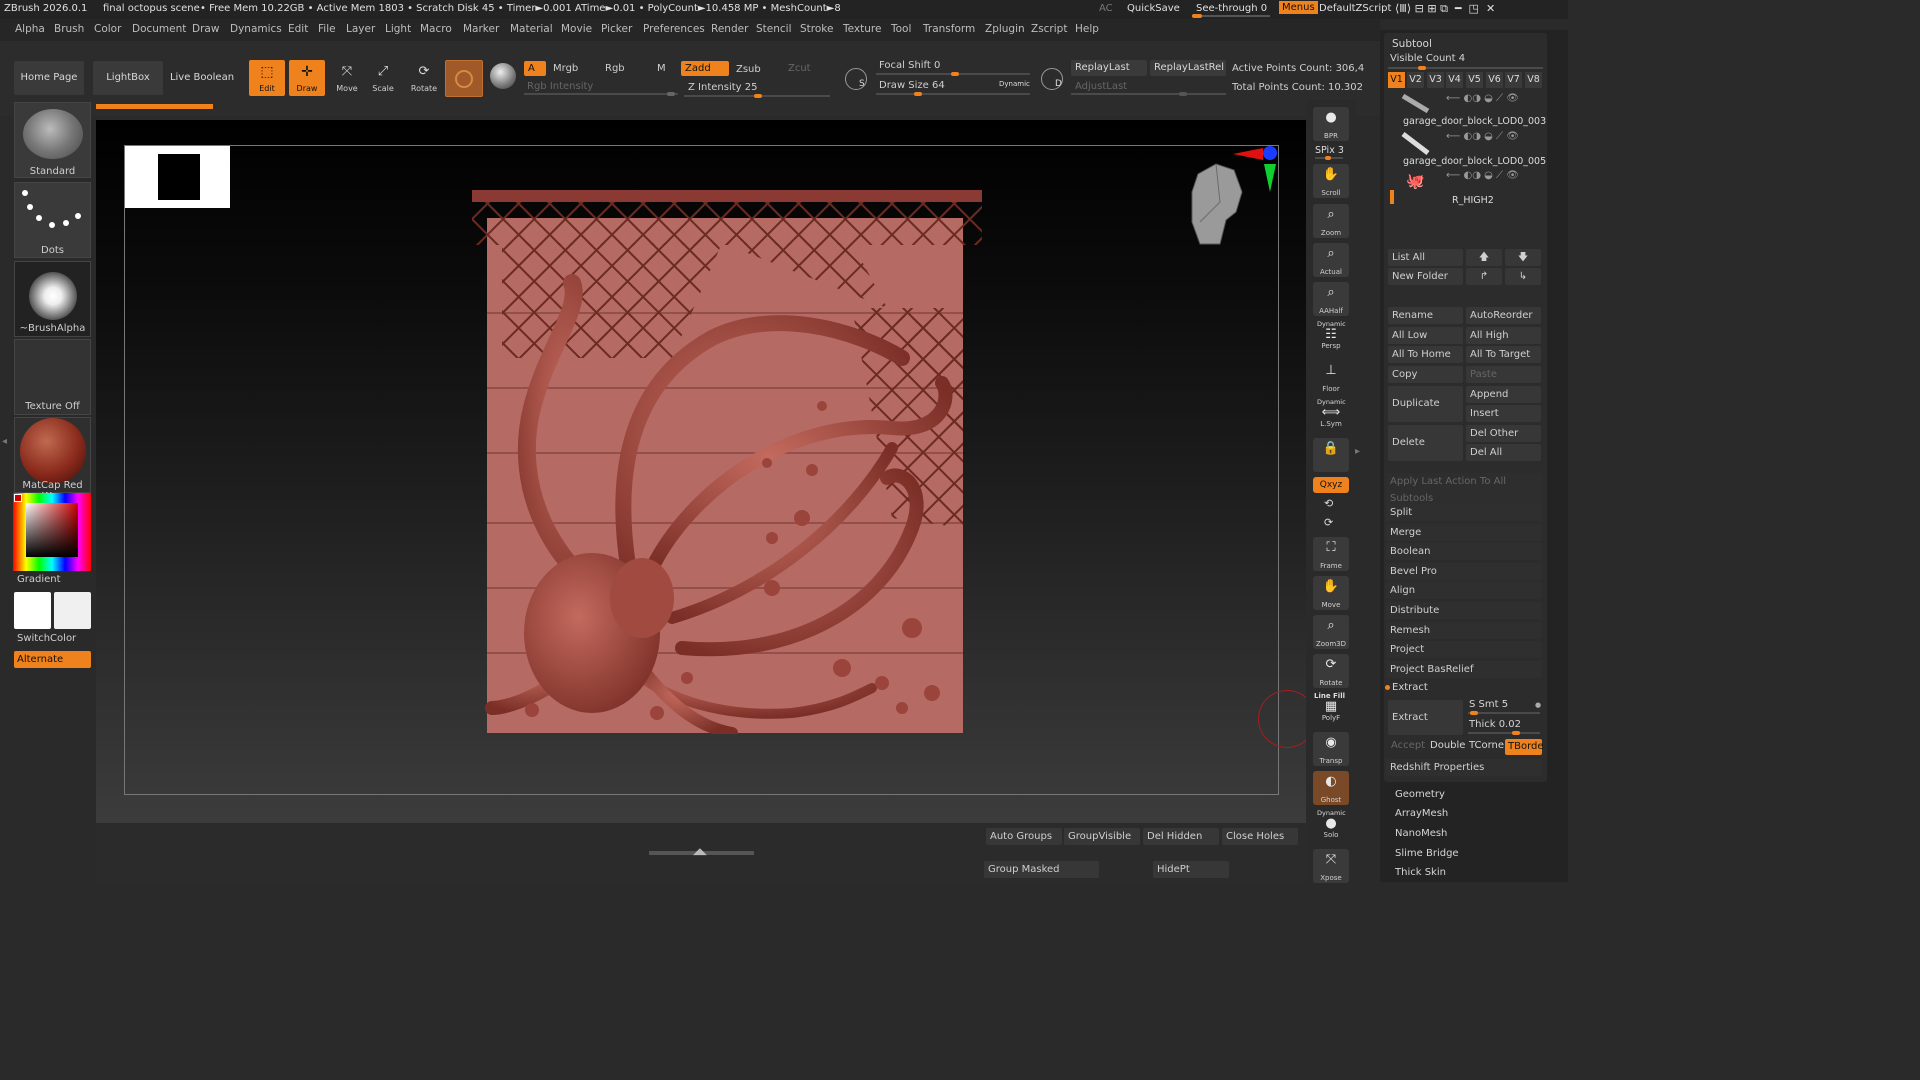 The width and height of the screenshot is (1920, 1080). What do you see at coordinates (1425, 443) in the screenshot?
I see `delete-button: Delete` at bounding box center [1425, 443].